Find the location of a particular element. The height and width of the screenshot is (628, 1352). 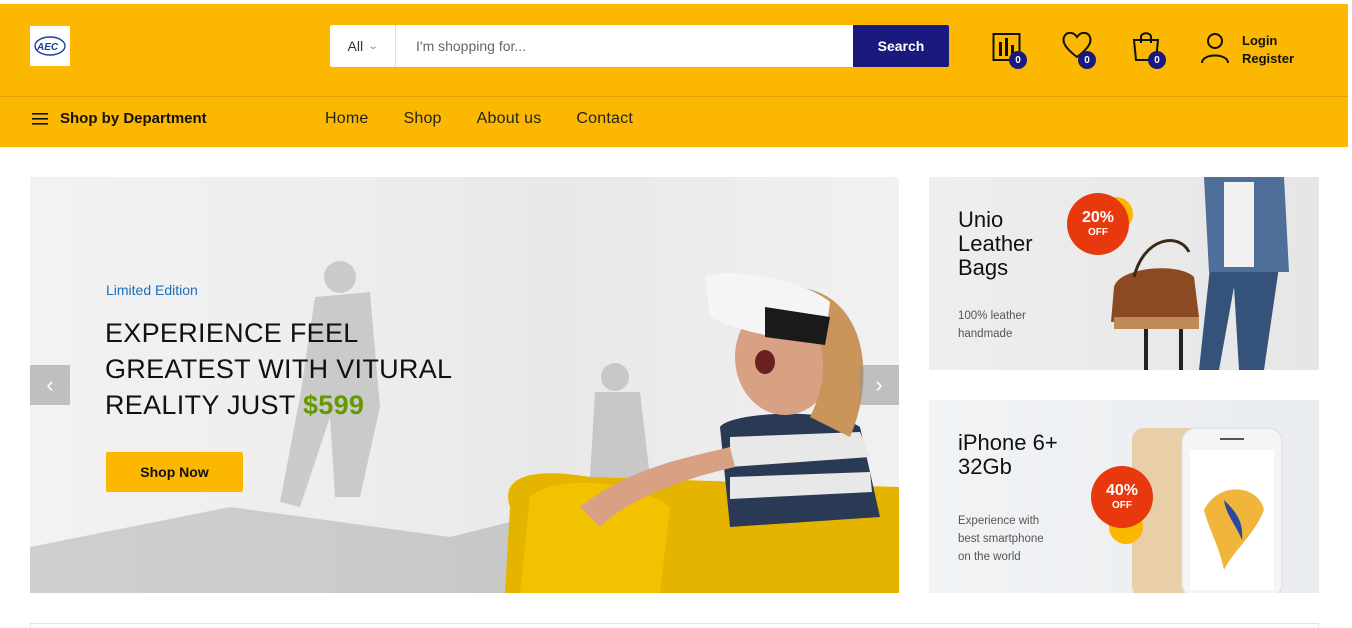

promo-desc-line-2: best smartphone is located at coordinates (1001, 539).